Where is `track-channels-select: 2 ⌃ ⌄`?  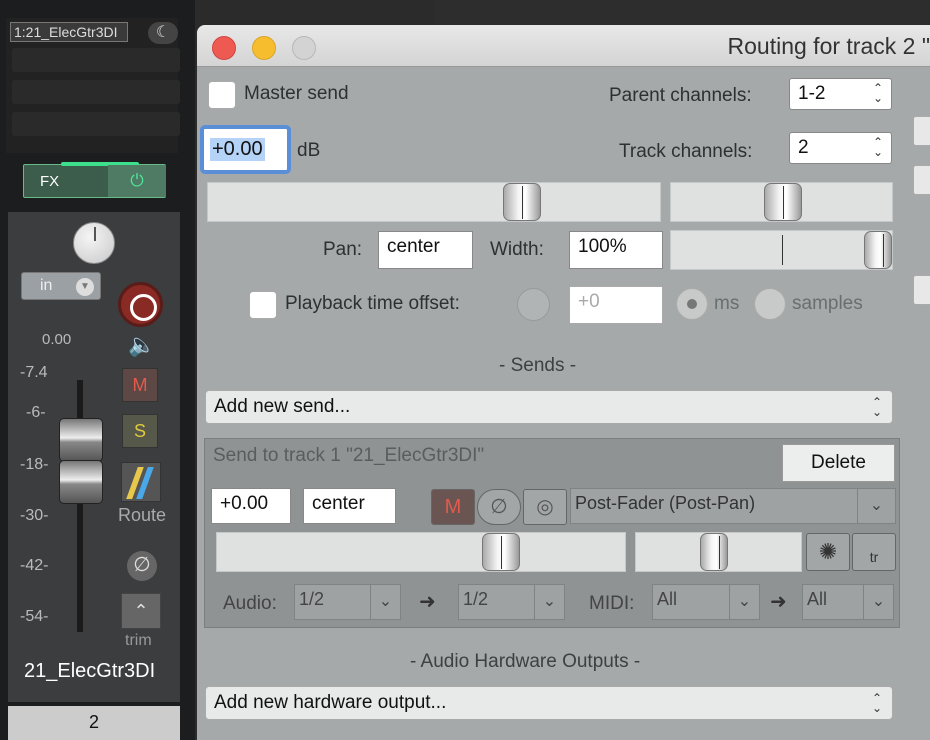 track-channels-select: 2 ⌃ ⌄ is located at coordinates (840, 148).